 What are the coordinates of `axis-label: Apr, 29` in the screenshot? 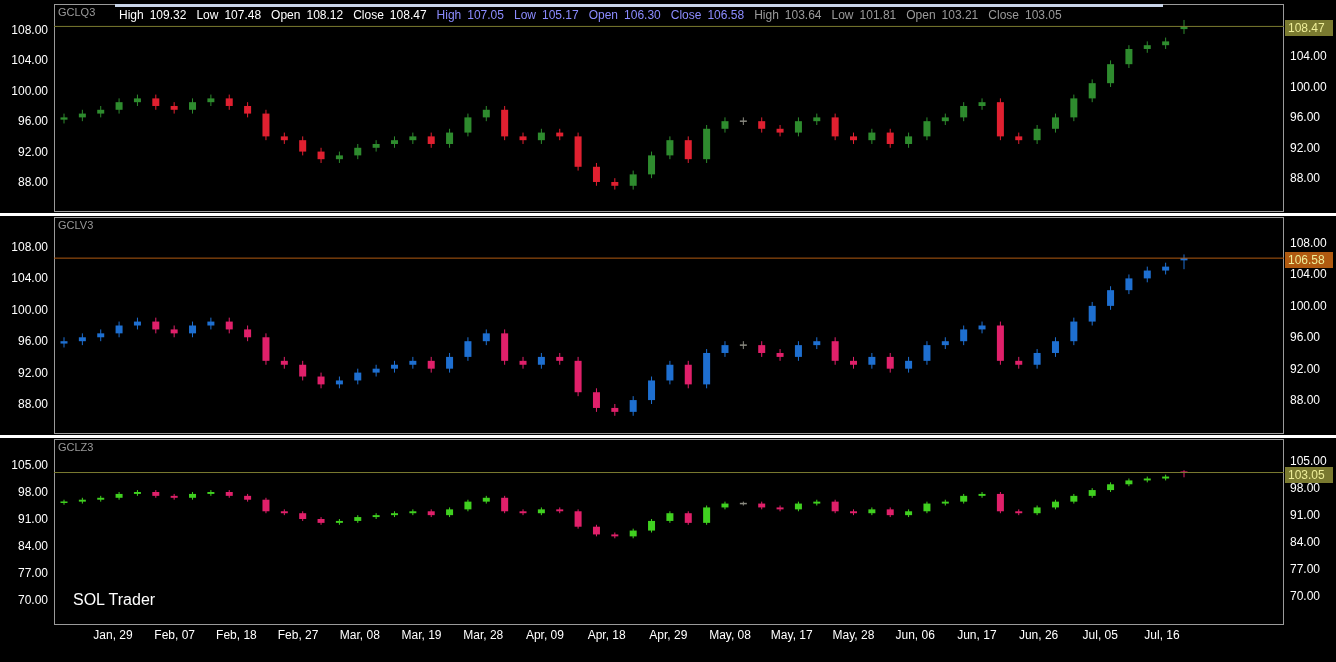 It's located at (668, 635).